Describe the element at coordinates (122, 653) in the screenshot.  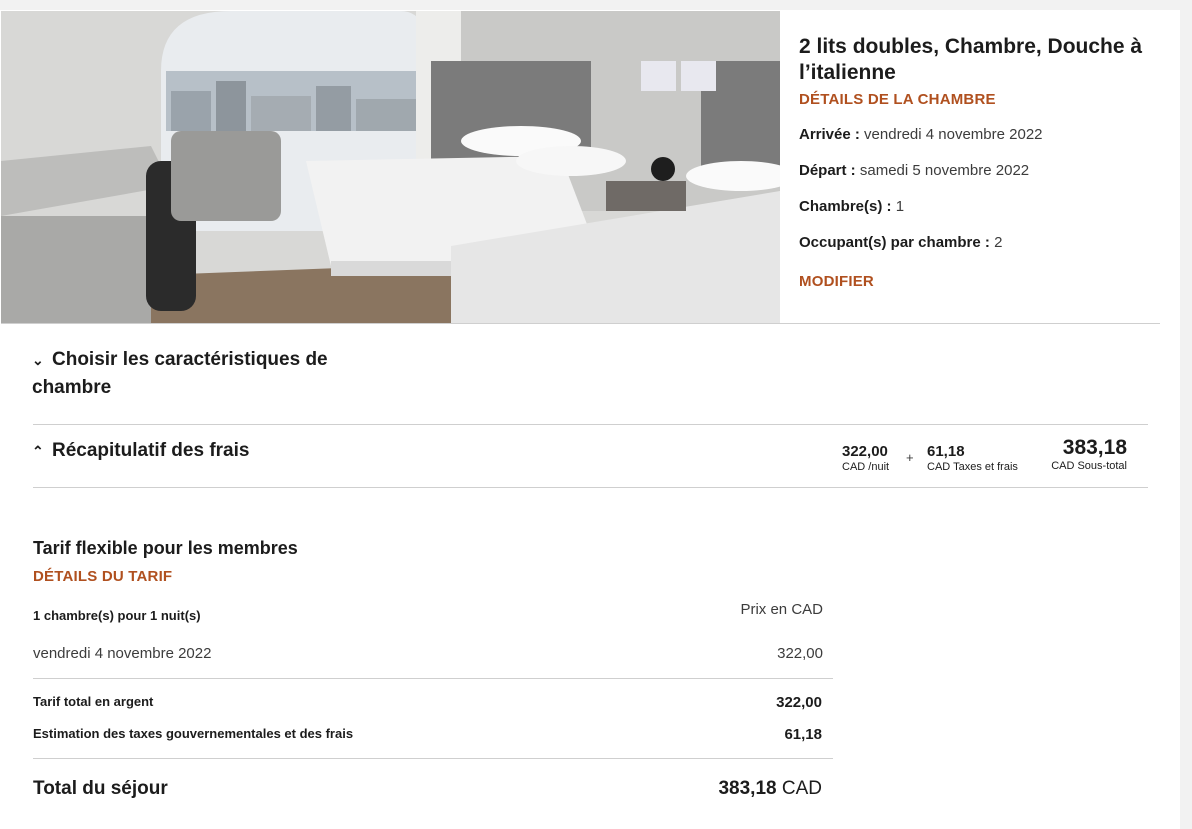
I see `night-date: vendredi 4 novembre 2022` at that location.